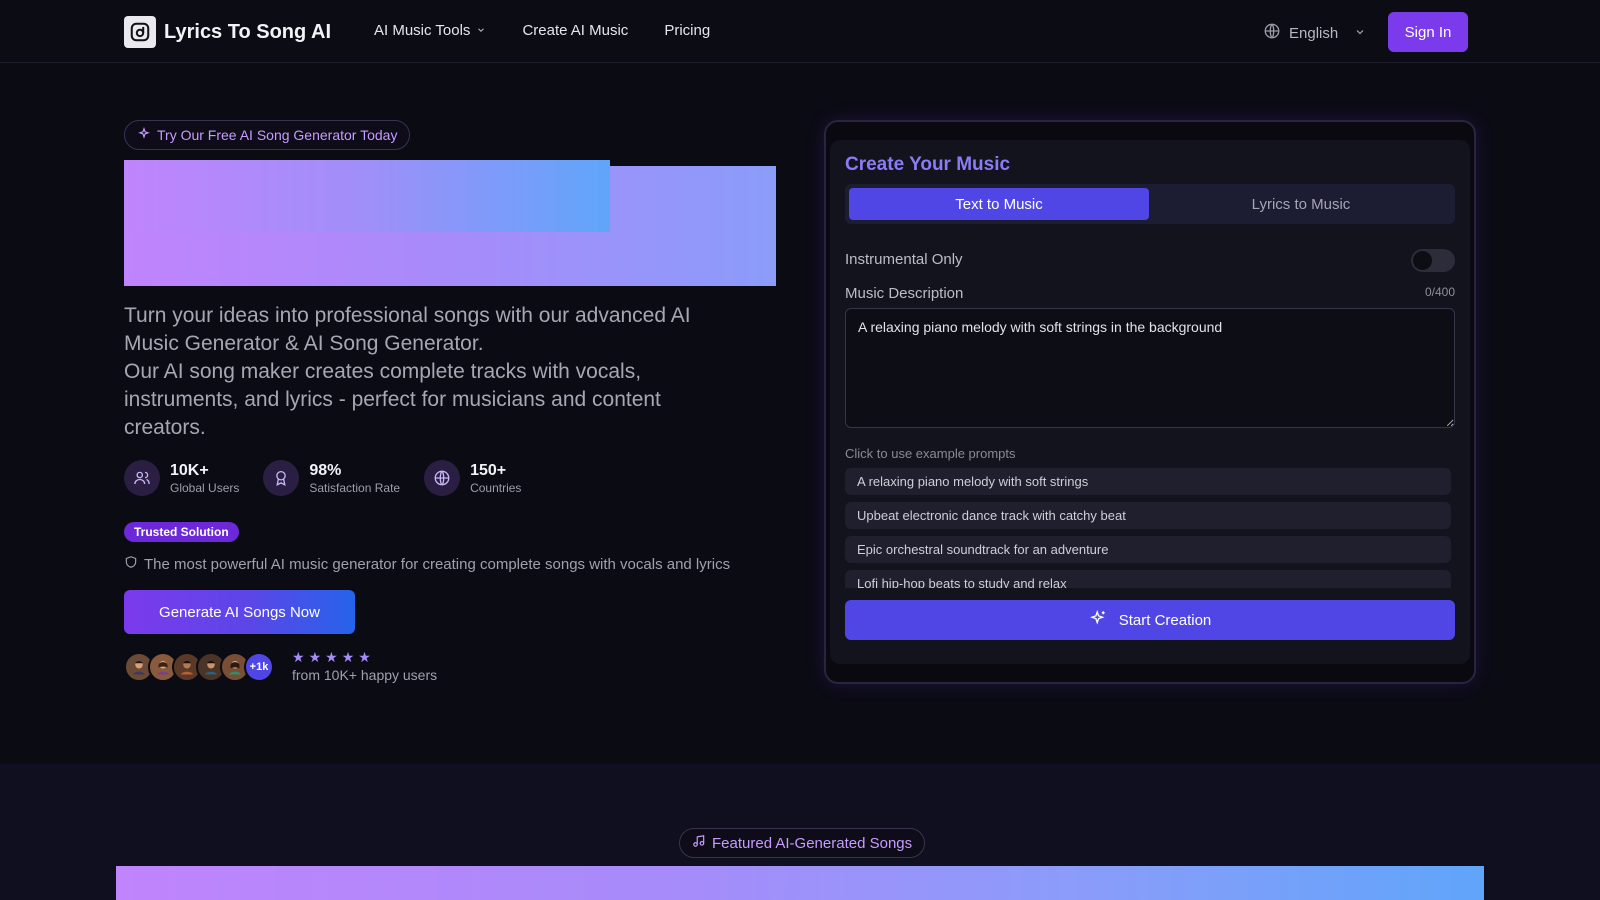 Image resolution: width=1600 pixels, height=900 pixels. I want to click on language-selector: English, so click(1314, 33).